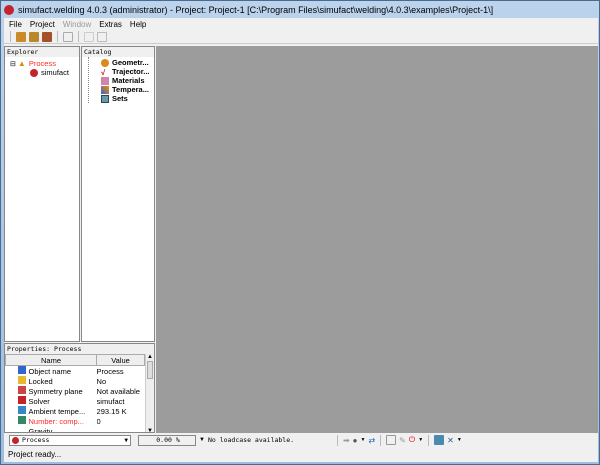 The height and width of the screenshot is (465, 600). What do you see at coordinates (44, 63) in the screenshot?
I see `tree-item-process: ⊟ ▲ Process` at bounding box center [44, 63].